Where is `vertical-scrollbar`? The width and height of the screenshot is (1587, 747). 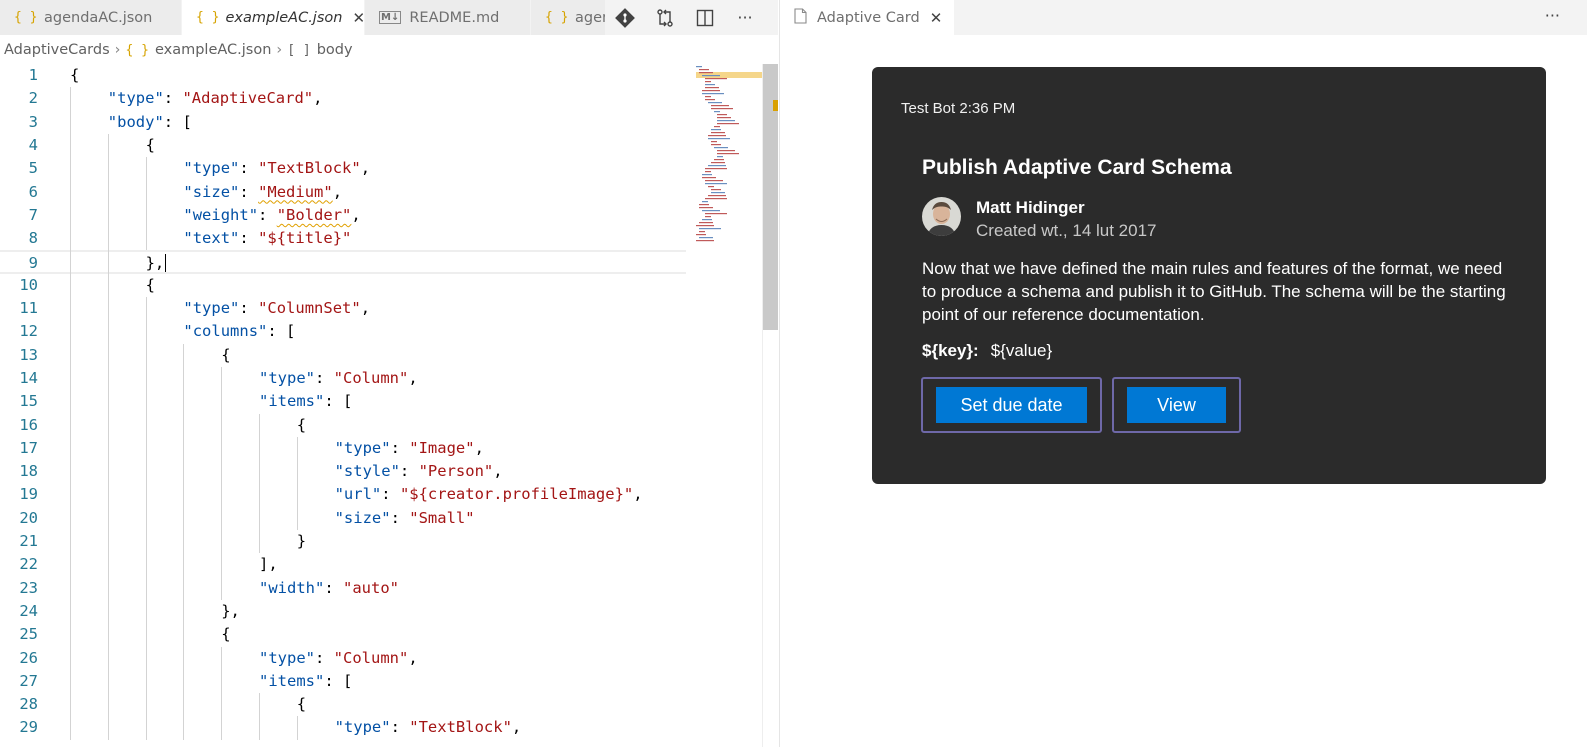 vertical-scrollbar is located at coordinates (770, 405).